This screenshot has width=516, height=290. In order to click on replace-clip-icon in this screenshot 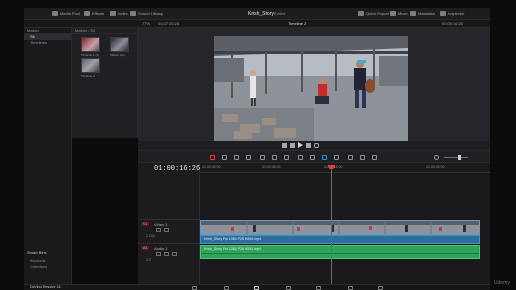, I will do `click(286, 157)`.